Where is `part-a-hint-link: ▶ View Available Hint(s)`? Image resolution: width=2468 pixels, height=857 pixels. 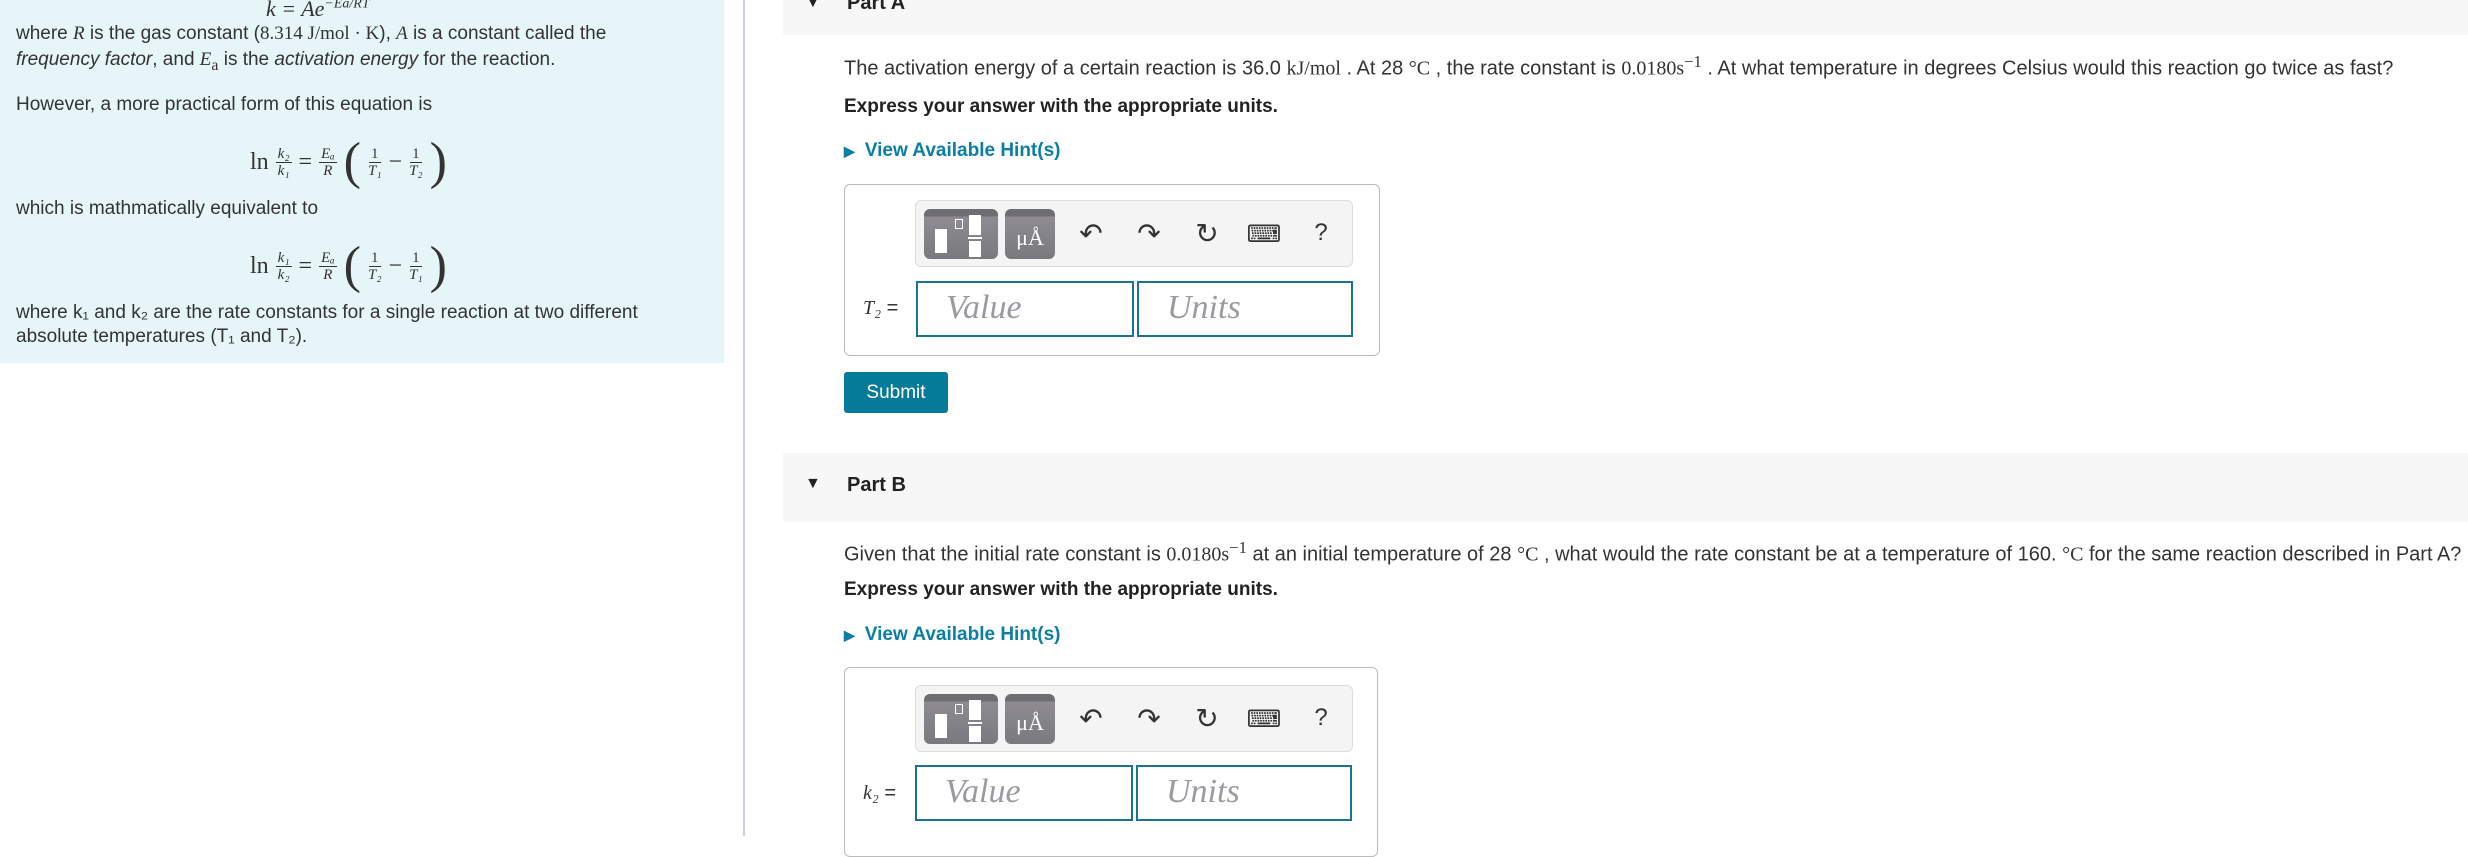 part-a-hint-link: ▶ View Available Hint(s) is located at coordinates (952, 151).